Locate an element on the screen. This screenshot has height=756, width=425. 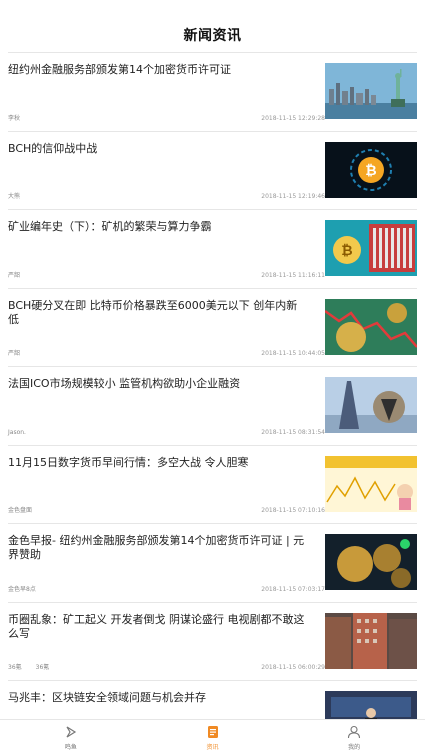
person-icon is located at coordinates (354, 732).